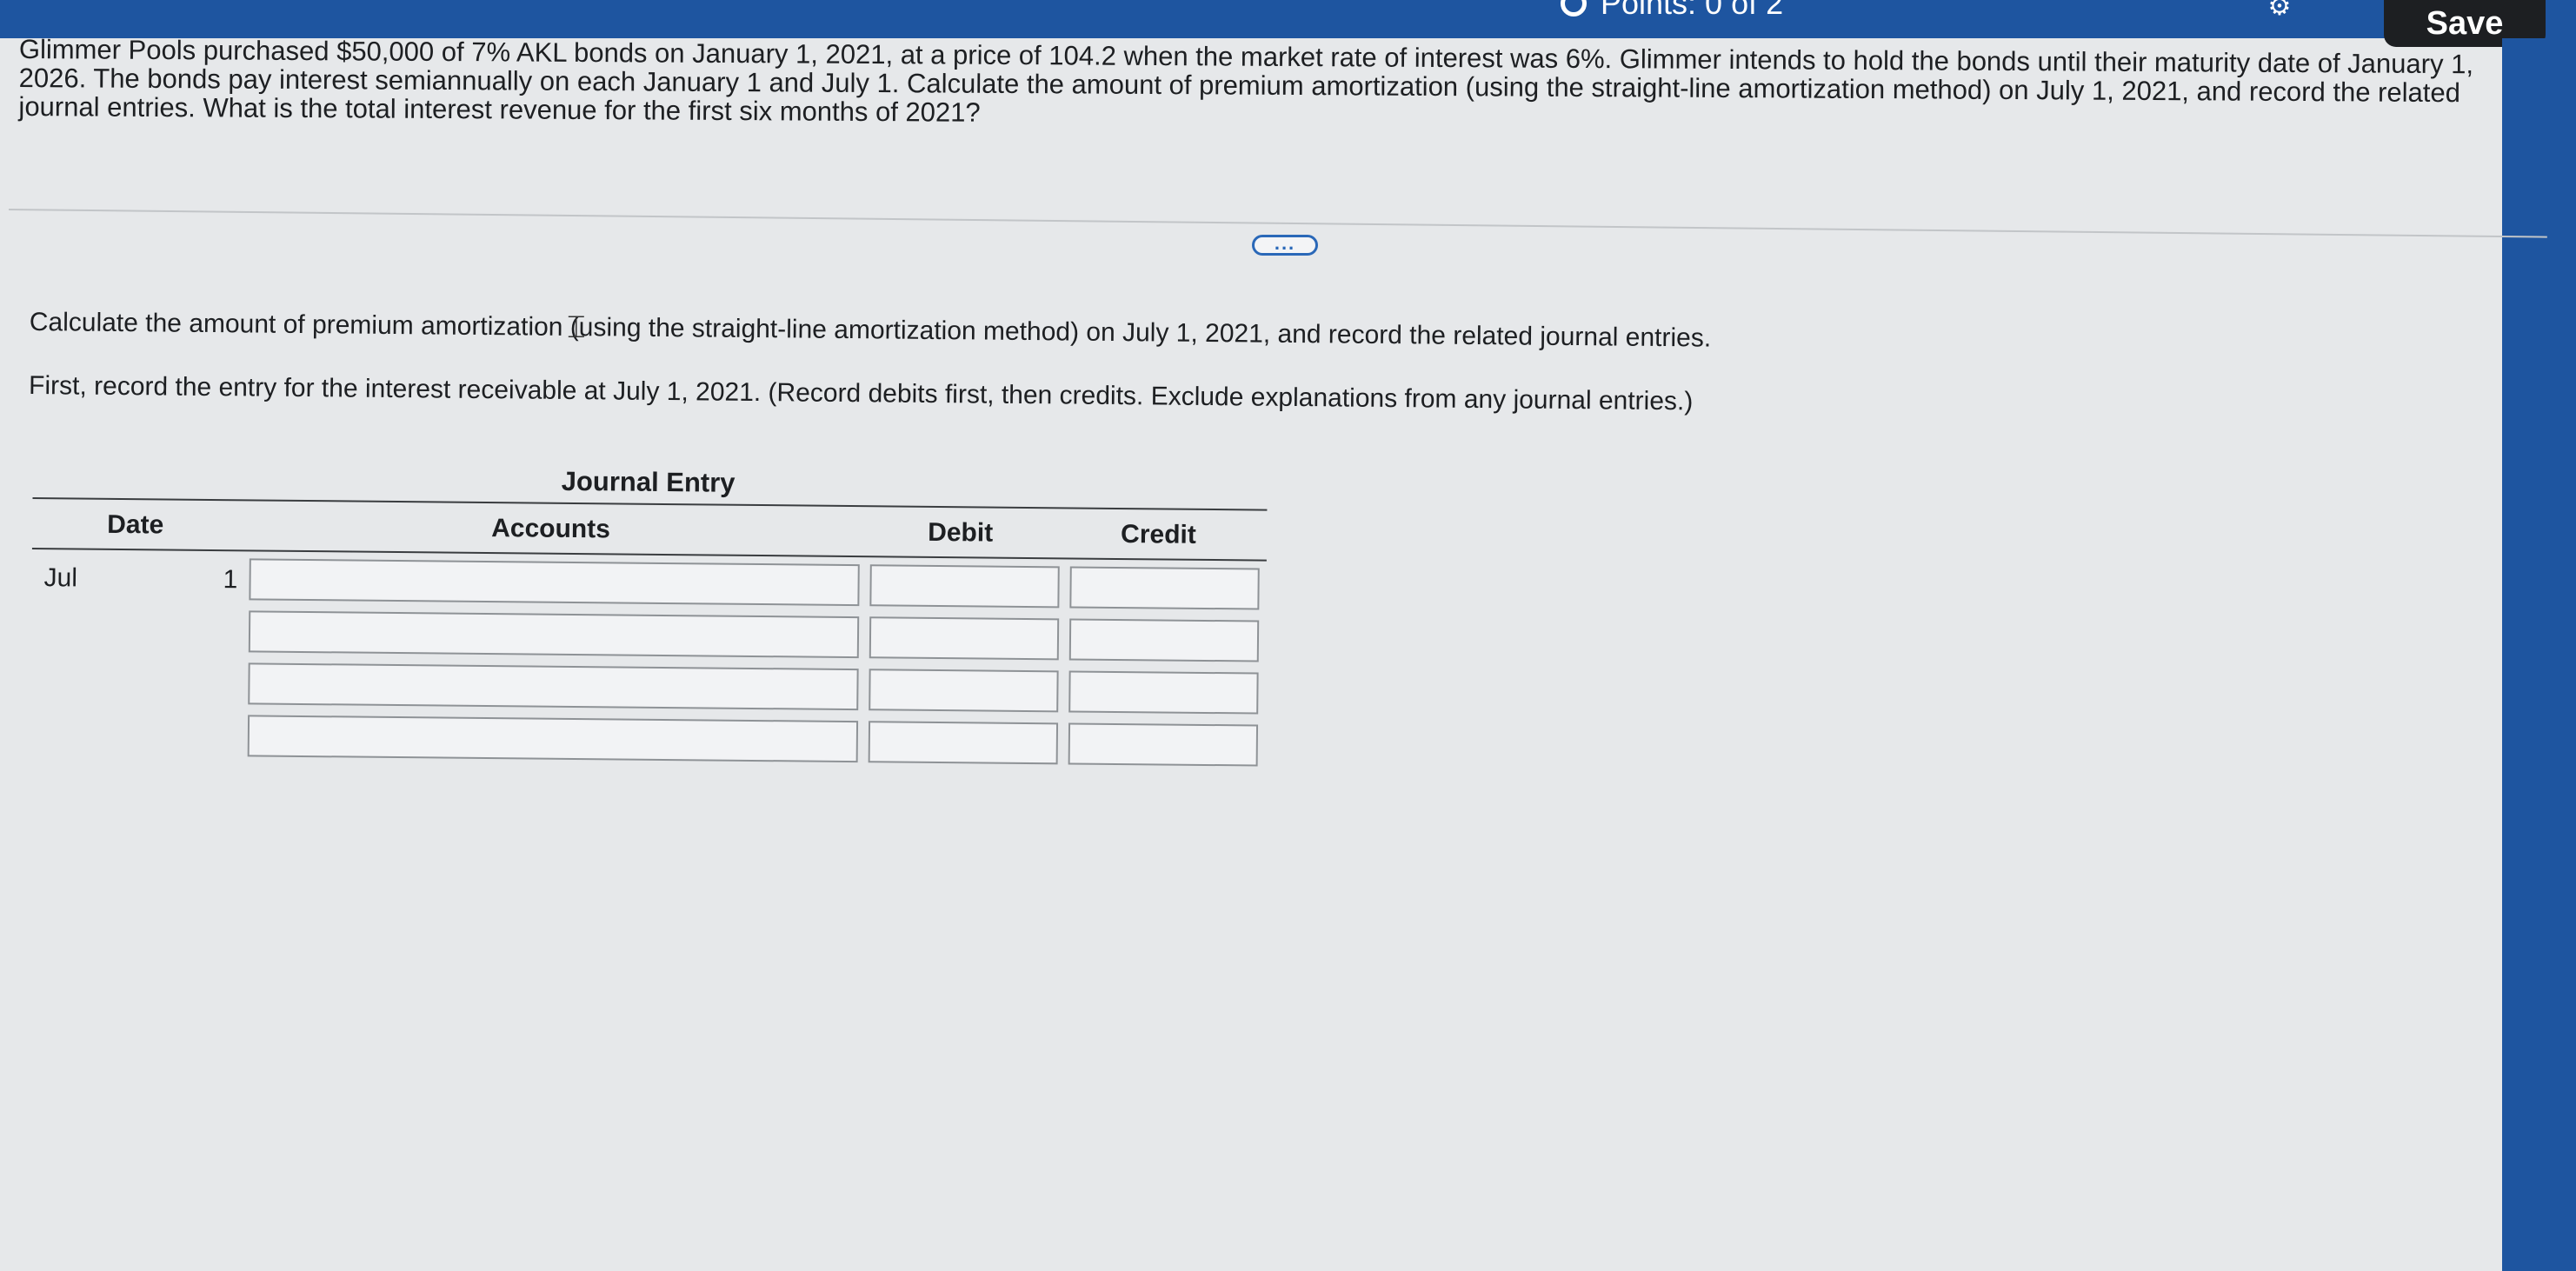 This screenshot has width=2576, height=1271. I want to click on points-text: Points: 0 of 2, so click(1692, 10).